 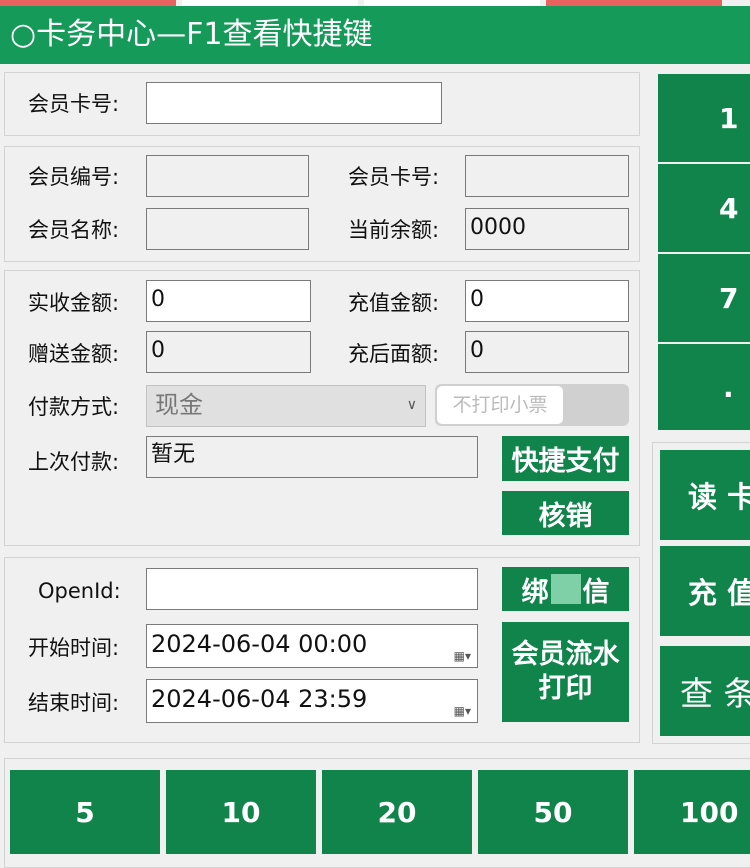 I want to click on keypad-key-7: 7, so click(x=704, y=298).